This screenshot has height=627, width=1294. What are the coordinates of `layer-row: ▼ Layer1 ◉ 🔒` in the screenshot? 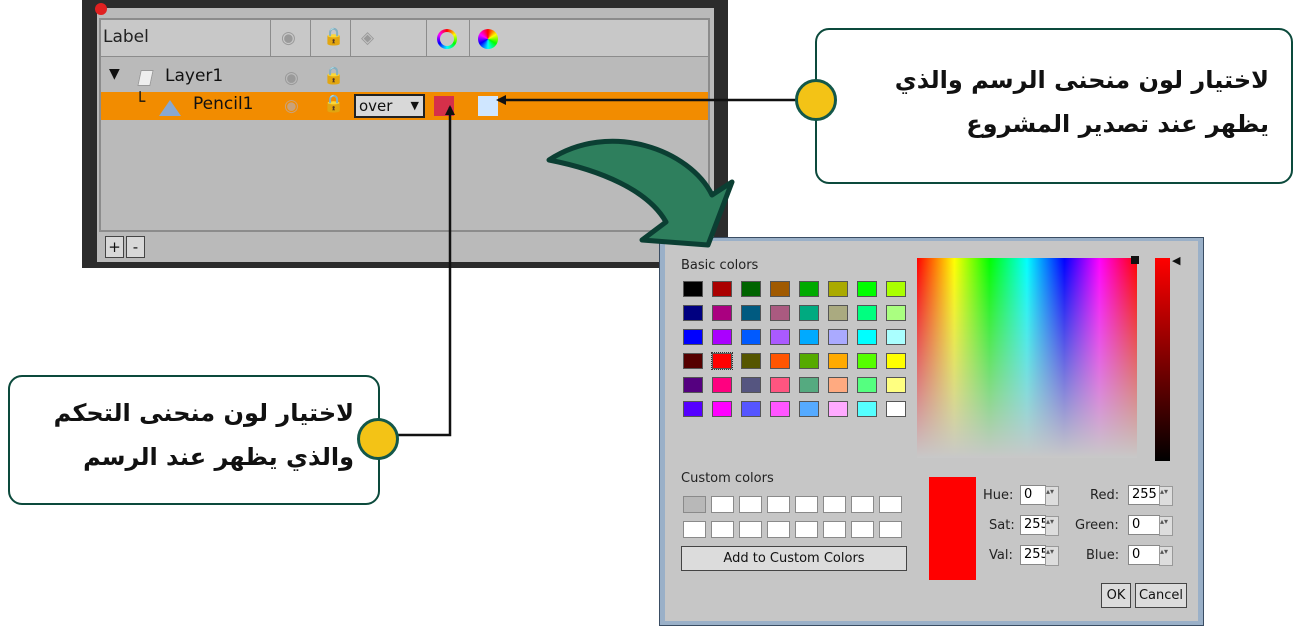 It's located at (404, 78).